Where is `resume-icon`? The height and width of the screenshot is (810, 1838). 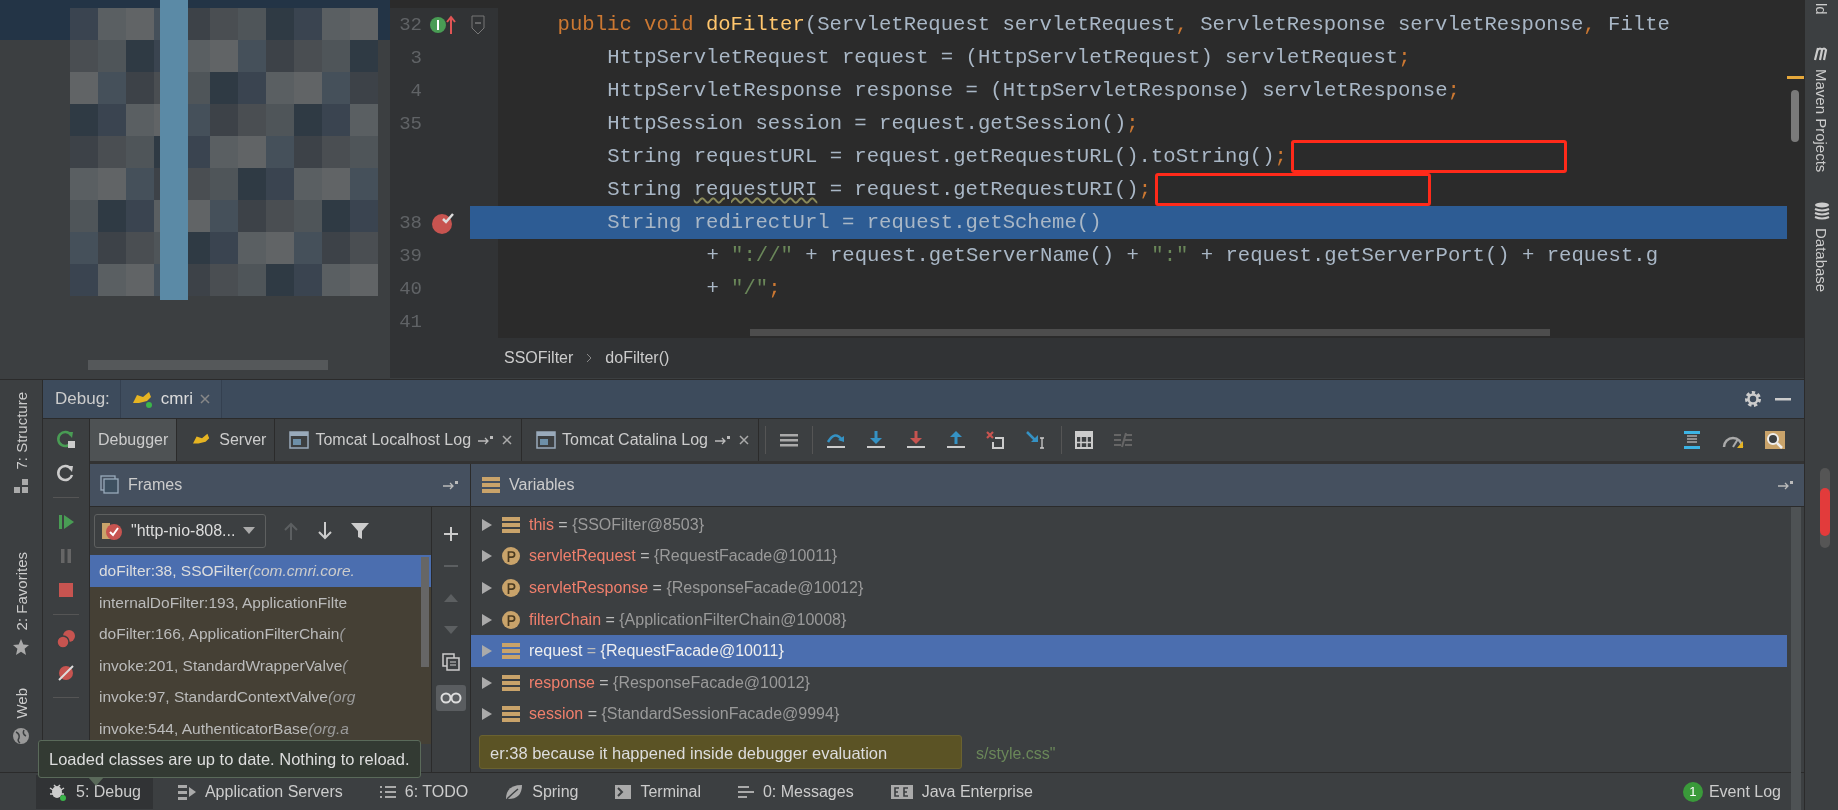
resume-icon is located at coordinates (66, 522).